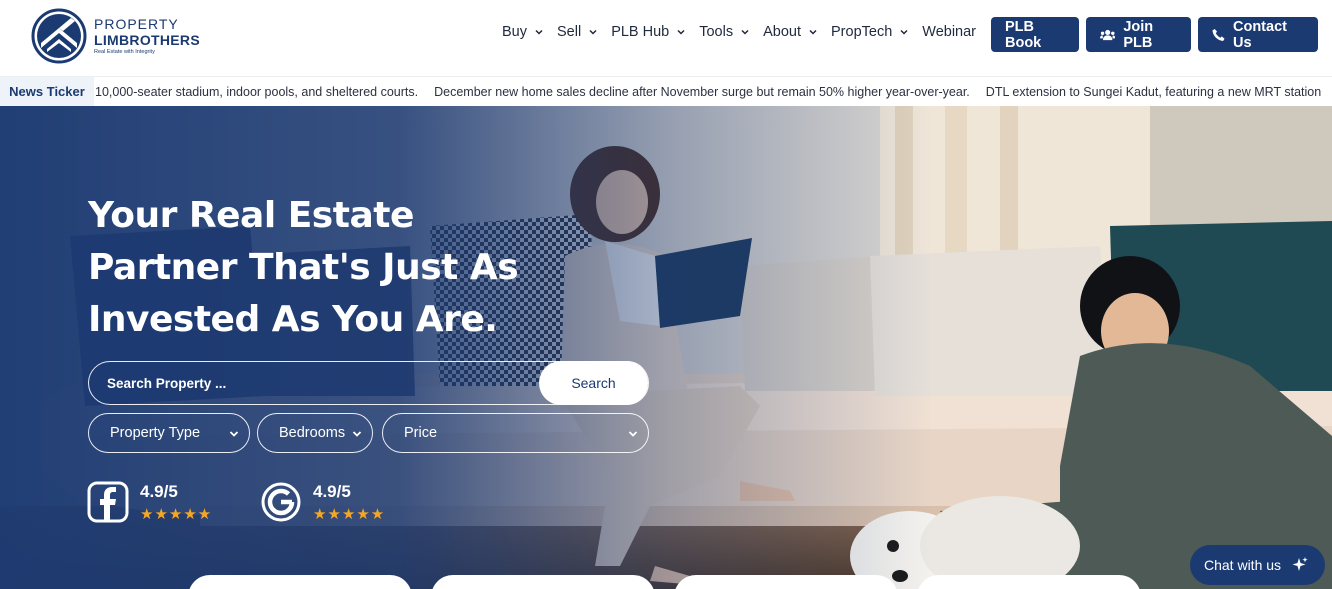  I want to click on filter-label: Price, so click(421, 433).